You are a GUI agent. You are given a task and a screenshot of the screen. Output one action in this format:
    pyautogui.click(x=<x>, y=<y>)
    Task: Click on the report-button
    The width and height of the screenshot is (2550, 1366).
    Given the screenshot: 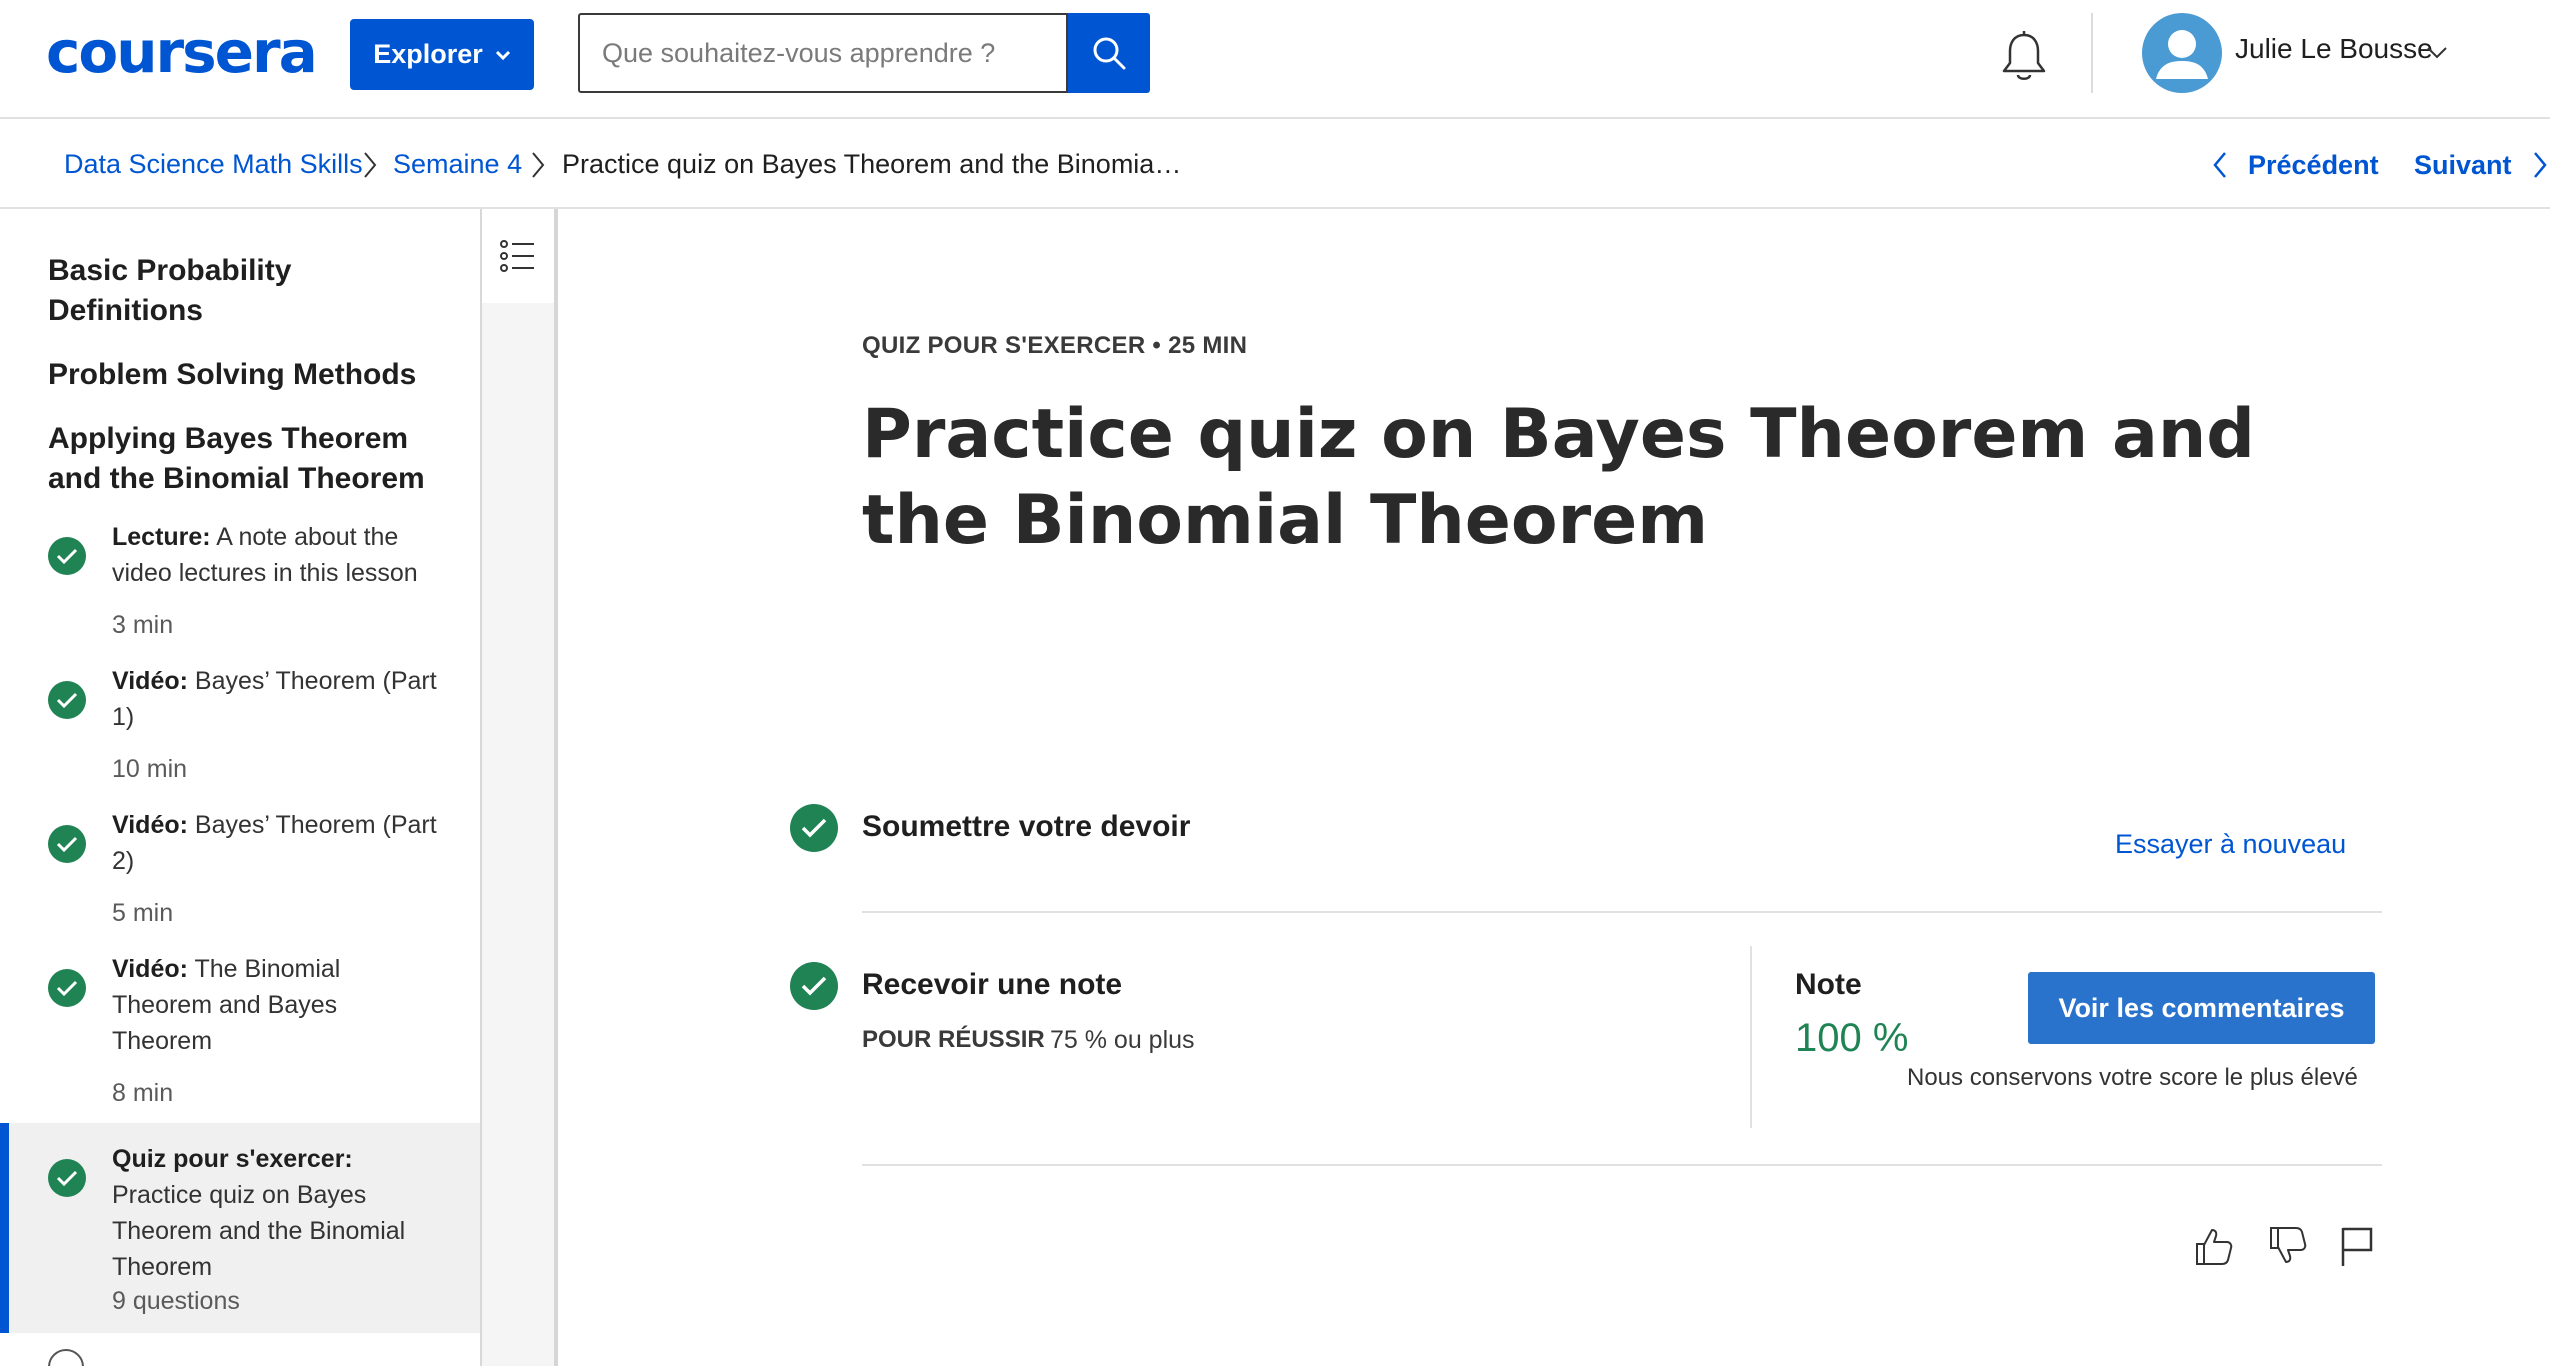 What is the action you would take?
    pyautogui.click(x=2357, y=1246)
    